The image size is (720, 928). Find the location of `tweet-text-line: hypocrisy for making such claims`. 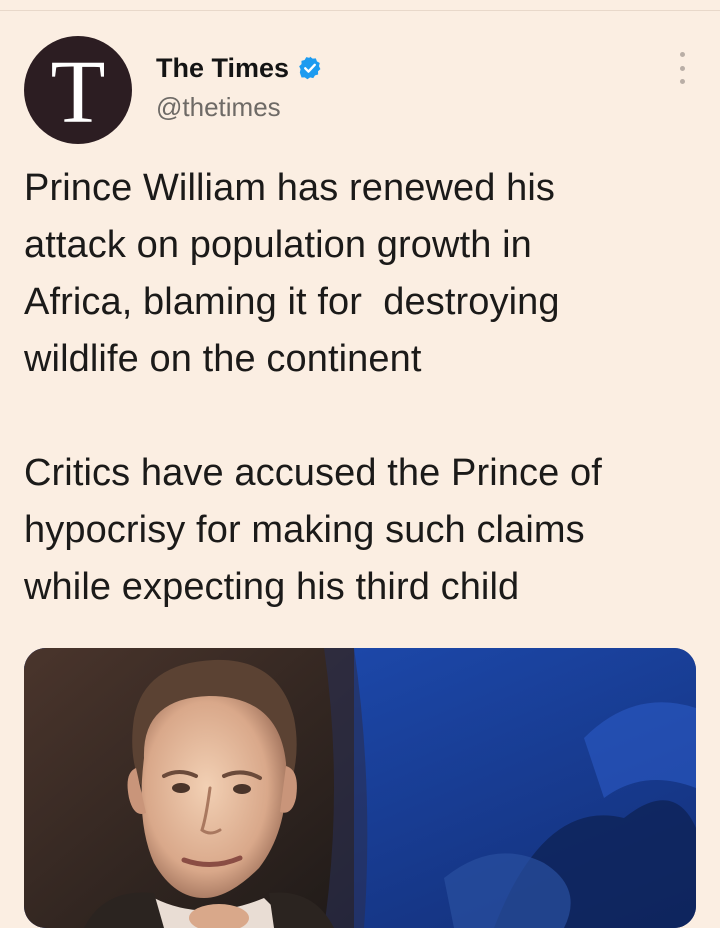

tweet-text-line: hypocrisy for making such claims is located at coordinates (304, 530).